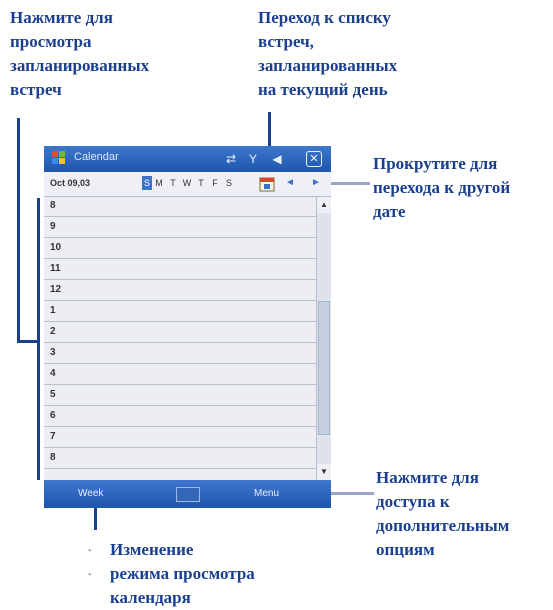 The image size is (553, 610). I want to click on hour-row: 6, so click(180, 417).